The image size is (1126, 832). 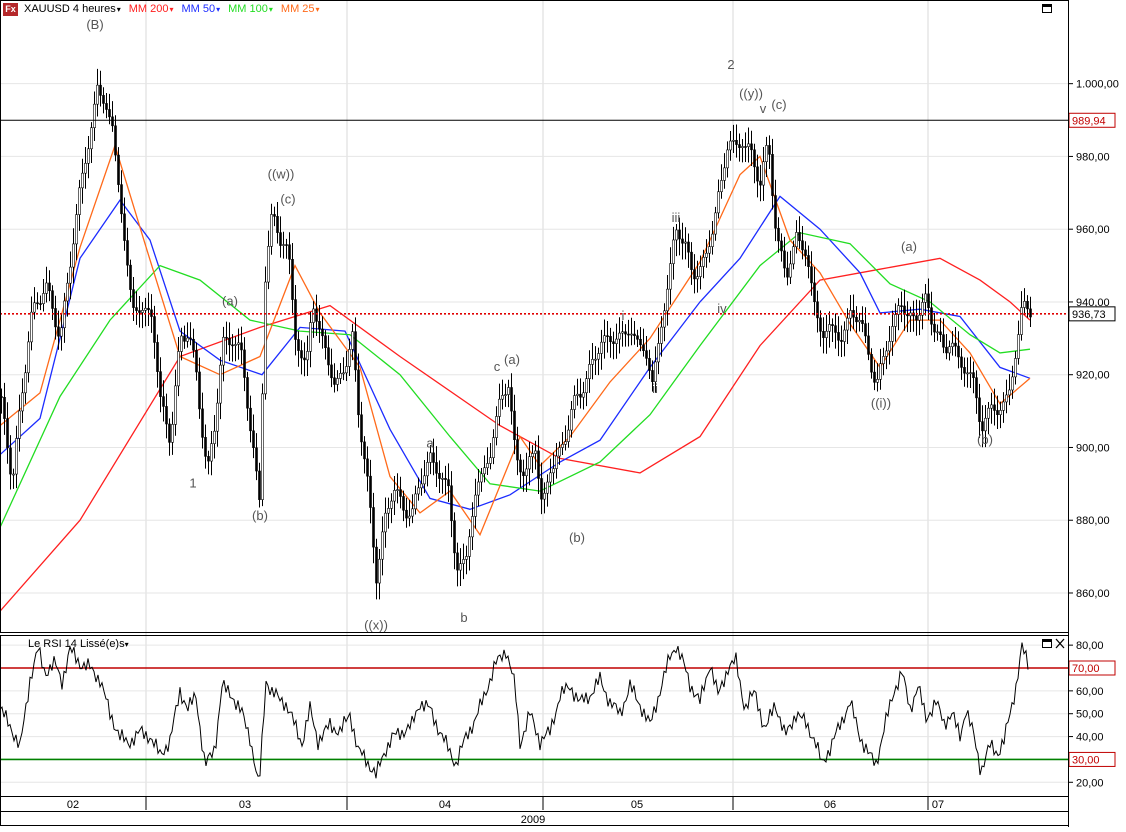 I want to click on rsi-title: Le RSI 14 Lissé(e)s, so click(x=76, y=644).